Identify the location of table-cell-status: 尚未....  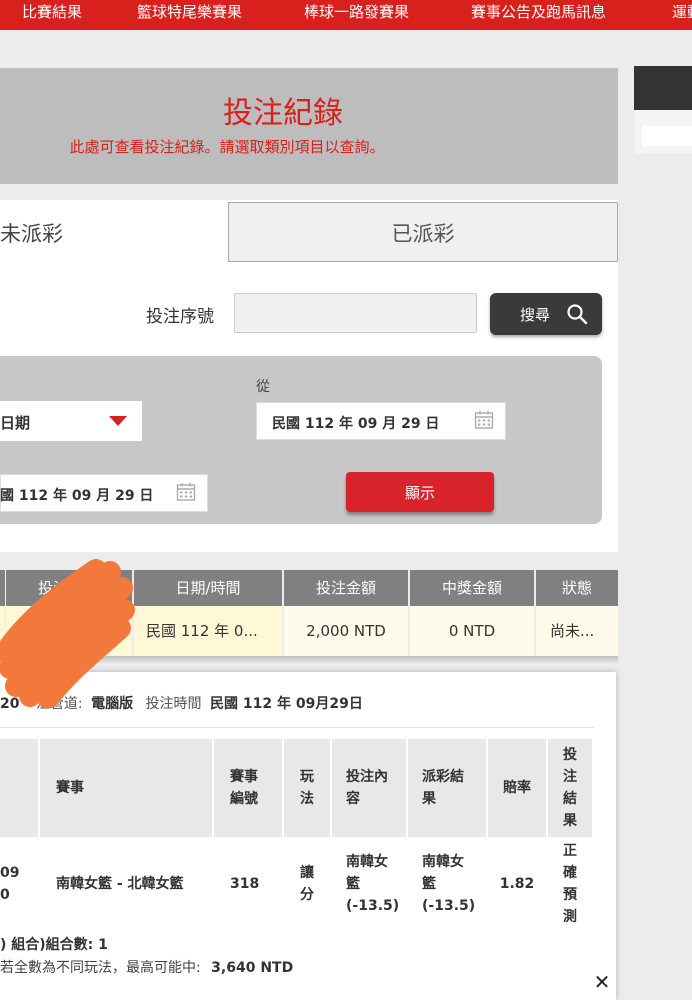
(577, 631).